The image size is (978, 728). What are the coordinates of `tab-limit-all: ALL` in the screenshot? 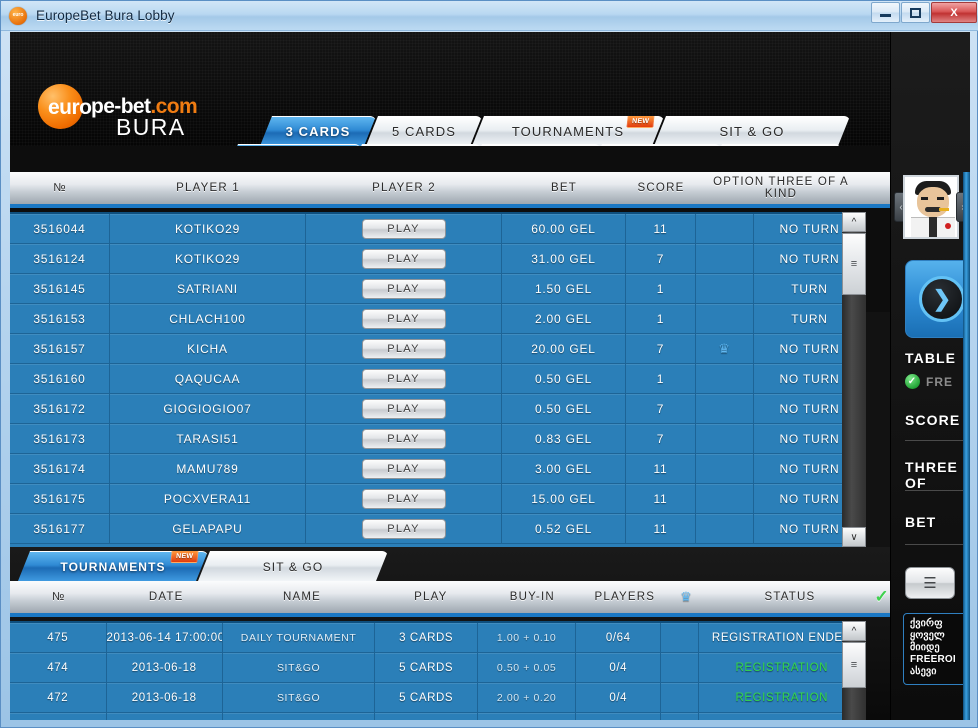 It's located at (293, 145).